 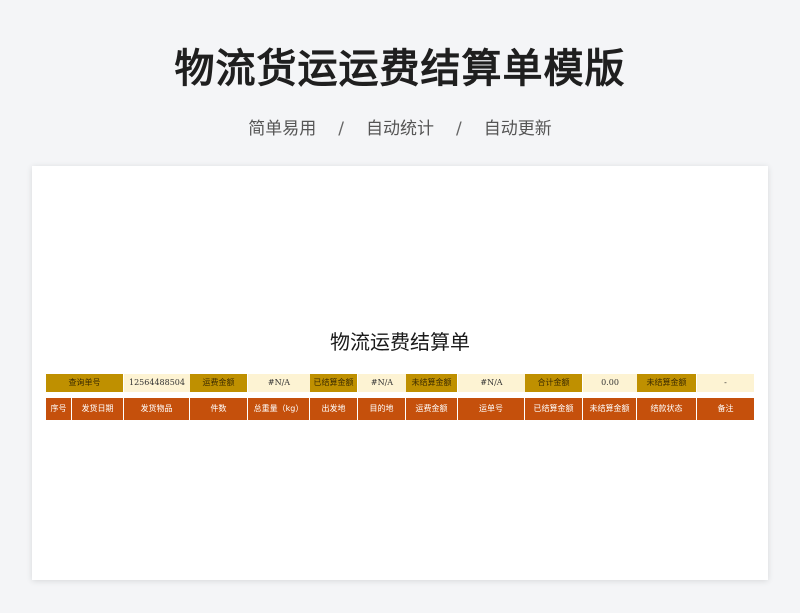 What do you see at coordinates (667, 409) in the screenshot?
I see `col-header-payment-status: 结款状态` at bounding box center [667, 409].